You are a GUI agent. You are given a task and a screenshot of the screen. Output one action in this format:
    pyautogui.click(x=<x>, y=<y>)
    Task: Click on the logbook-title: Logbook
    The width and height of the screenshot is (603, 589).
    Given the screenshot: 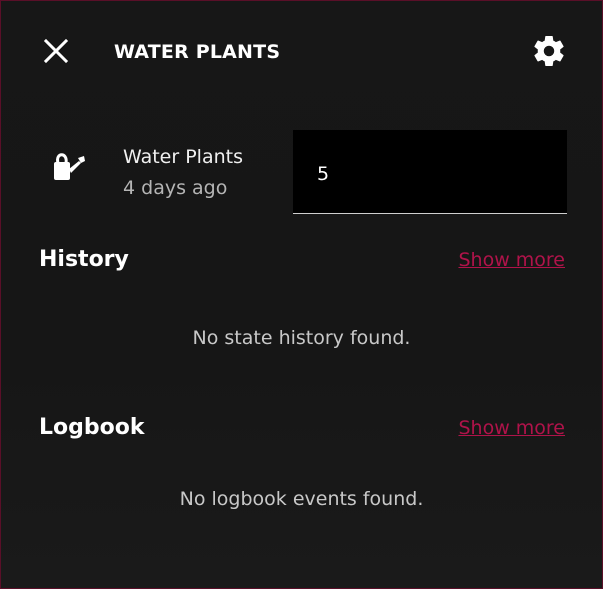 What is the action you would take?
    pyautogui.click(x=92, y=427)
    